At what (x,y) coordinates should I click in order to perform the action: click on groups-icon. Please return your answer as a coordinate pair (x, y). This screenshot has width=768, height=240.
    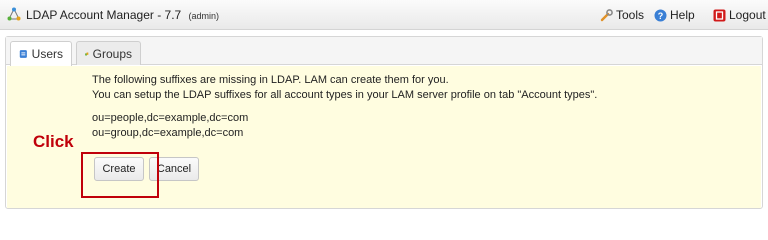
    Looking at the image, I should click on (87, 53).